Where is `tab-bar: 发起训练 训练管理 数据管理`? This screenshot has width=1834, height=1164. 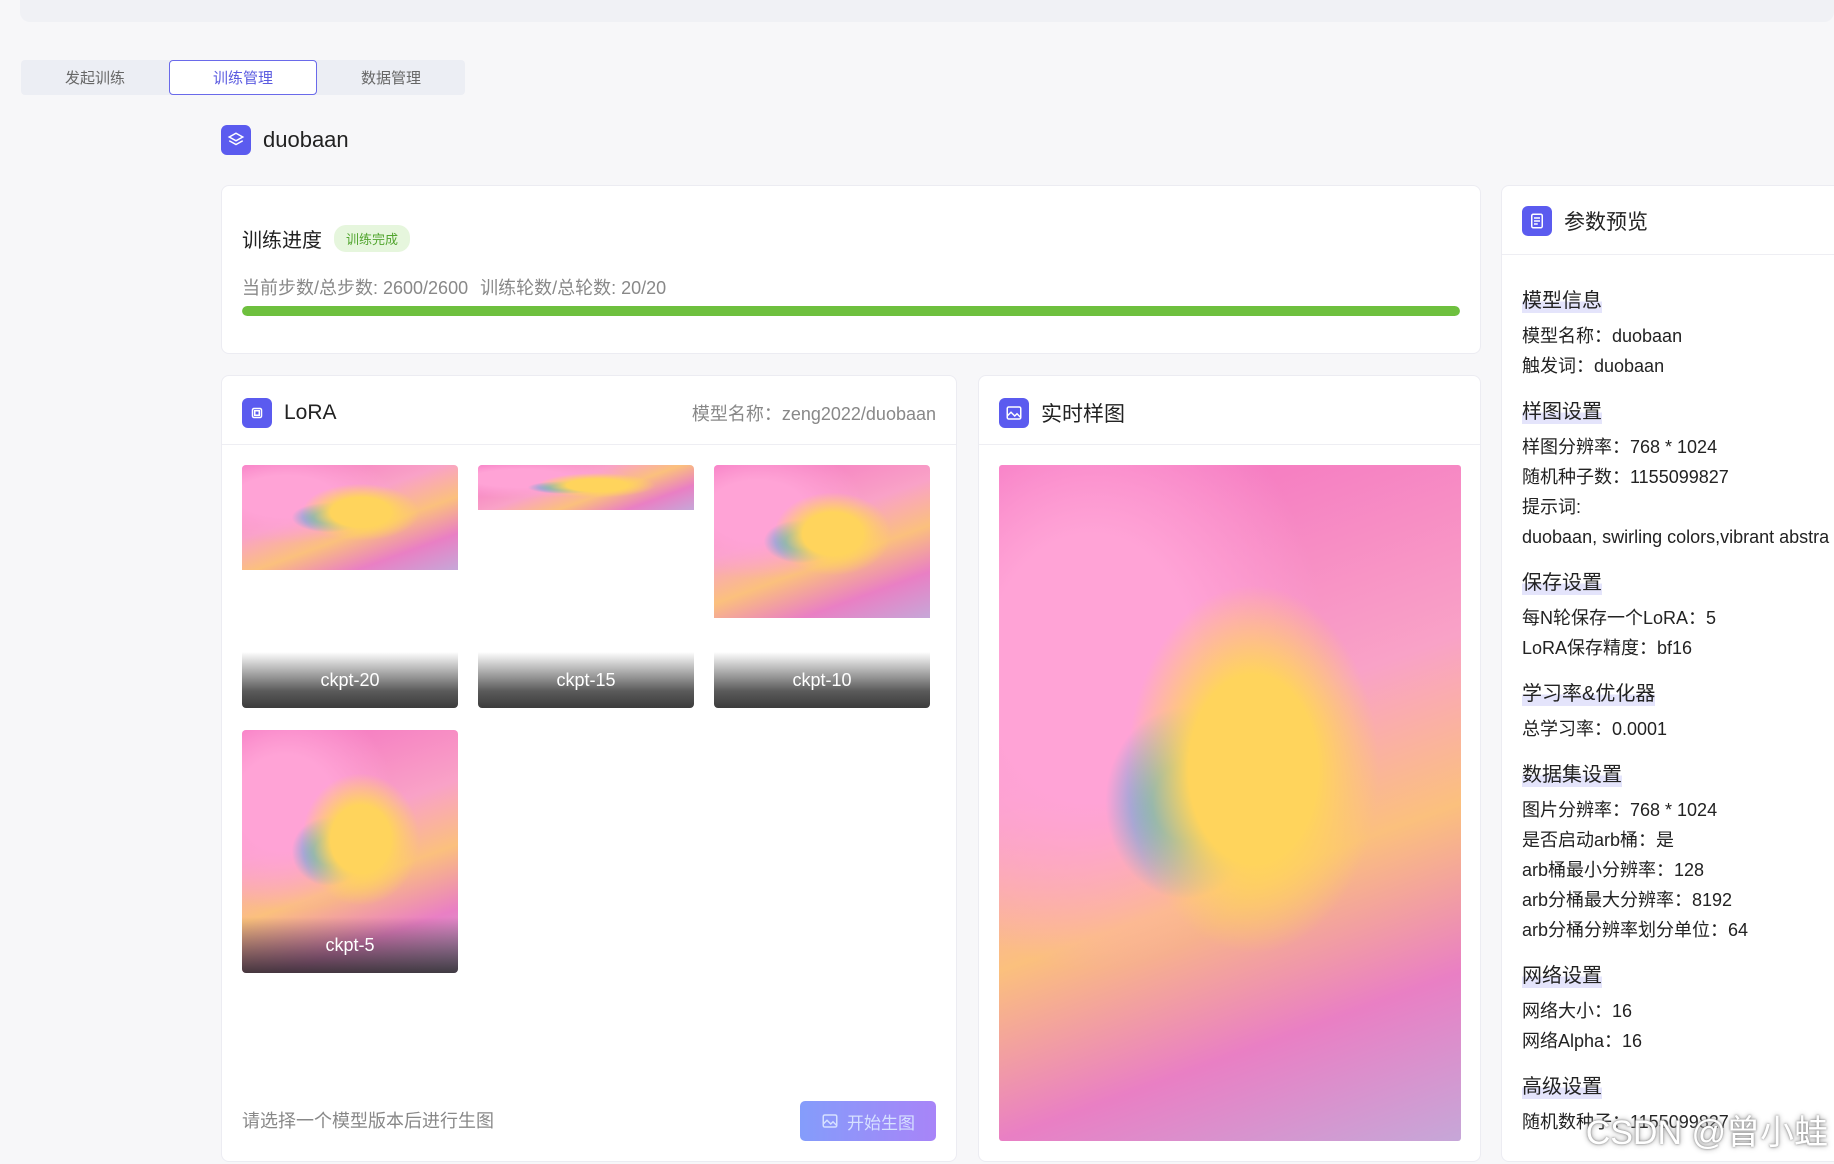
tab-bar: 发起训练 训练管理 数据管理 is located at coordinates (243, 77).